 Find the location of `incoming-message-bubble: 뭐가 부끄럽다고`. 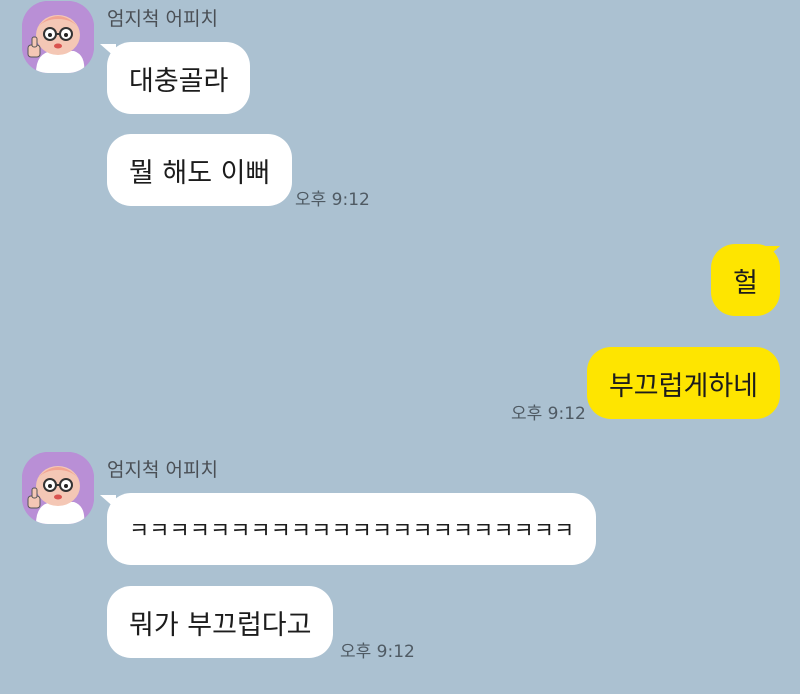

incoming-message-bubble: 뭐가 부끄럽다고 is located at coordinates (220, 622).